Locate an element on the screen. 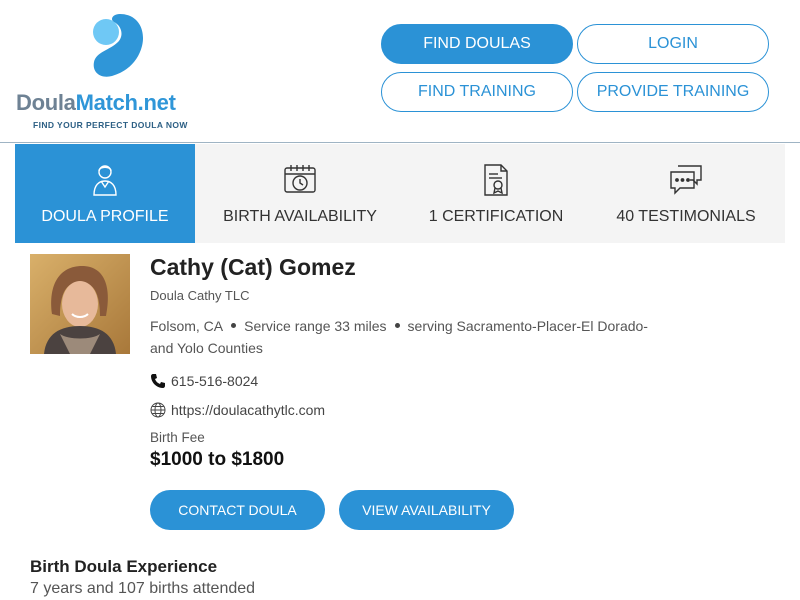  experience-title: Birth Doula Experience is located at coordinates (124, 566).